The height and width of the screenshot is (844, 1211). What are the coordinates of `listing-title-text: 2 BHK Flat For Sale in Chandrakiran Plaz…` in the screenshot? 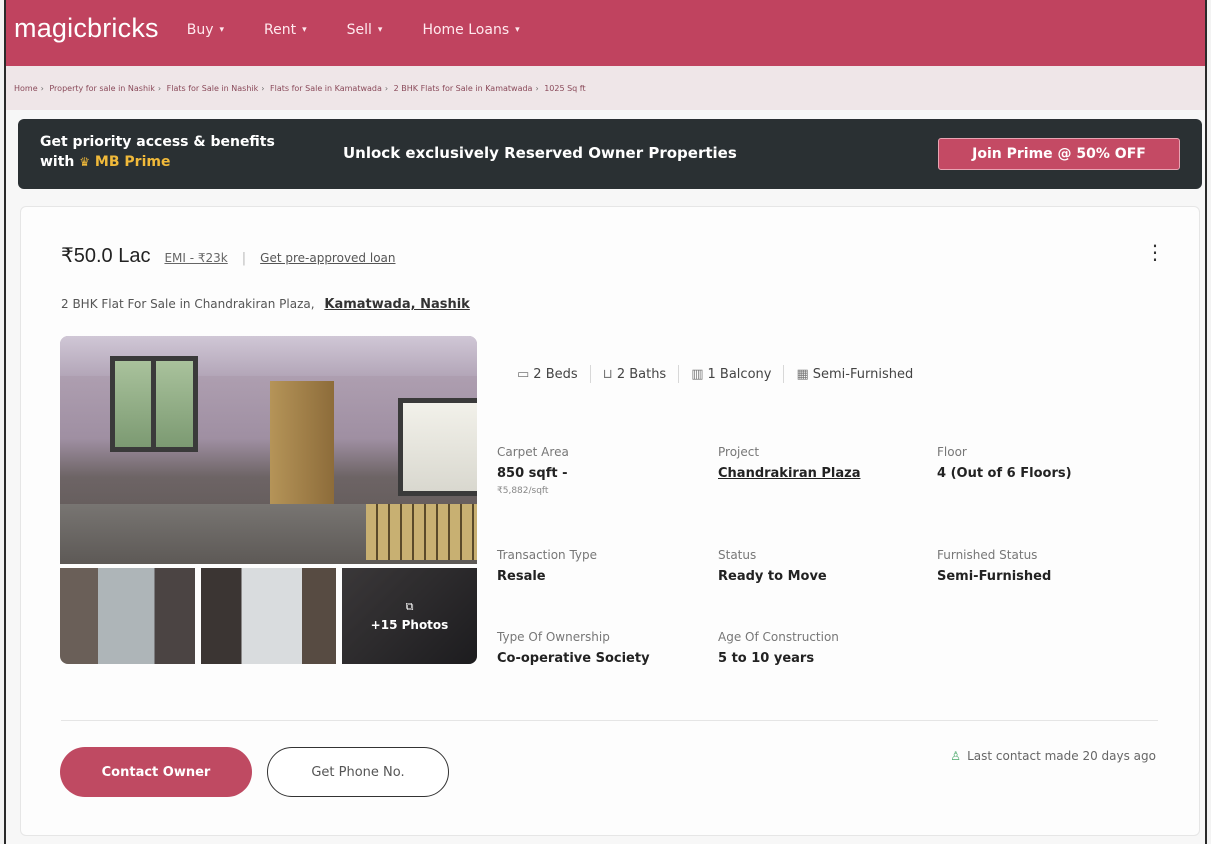 It's located at (188, 304).